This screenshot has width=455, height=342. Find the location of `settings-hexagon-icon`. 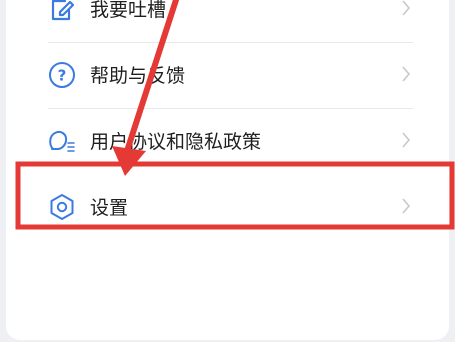

settings-hexagon-icon is located at coordinates (62, 207).